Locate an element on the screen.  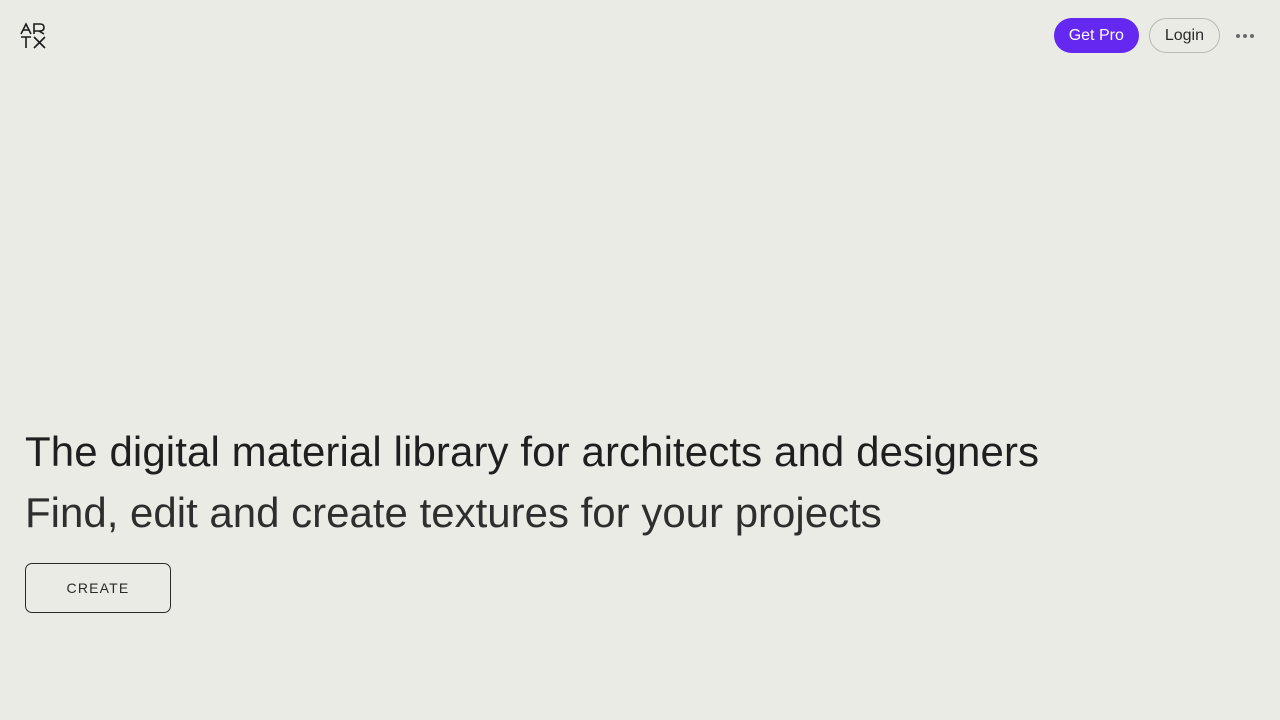
artx-logo-icon is located at coordinates (33, 35).